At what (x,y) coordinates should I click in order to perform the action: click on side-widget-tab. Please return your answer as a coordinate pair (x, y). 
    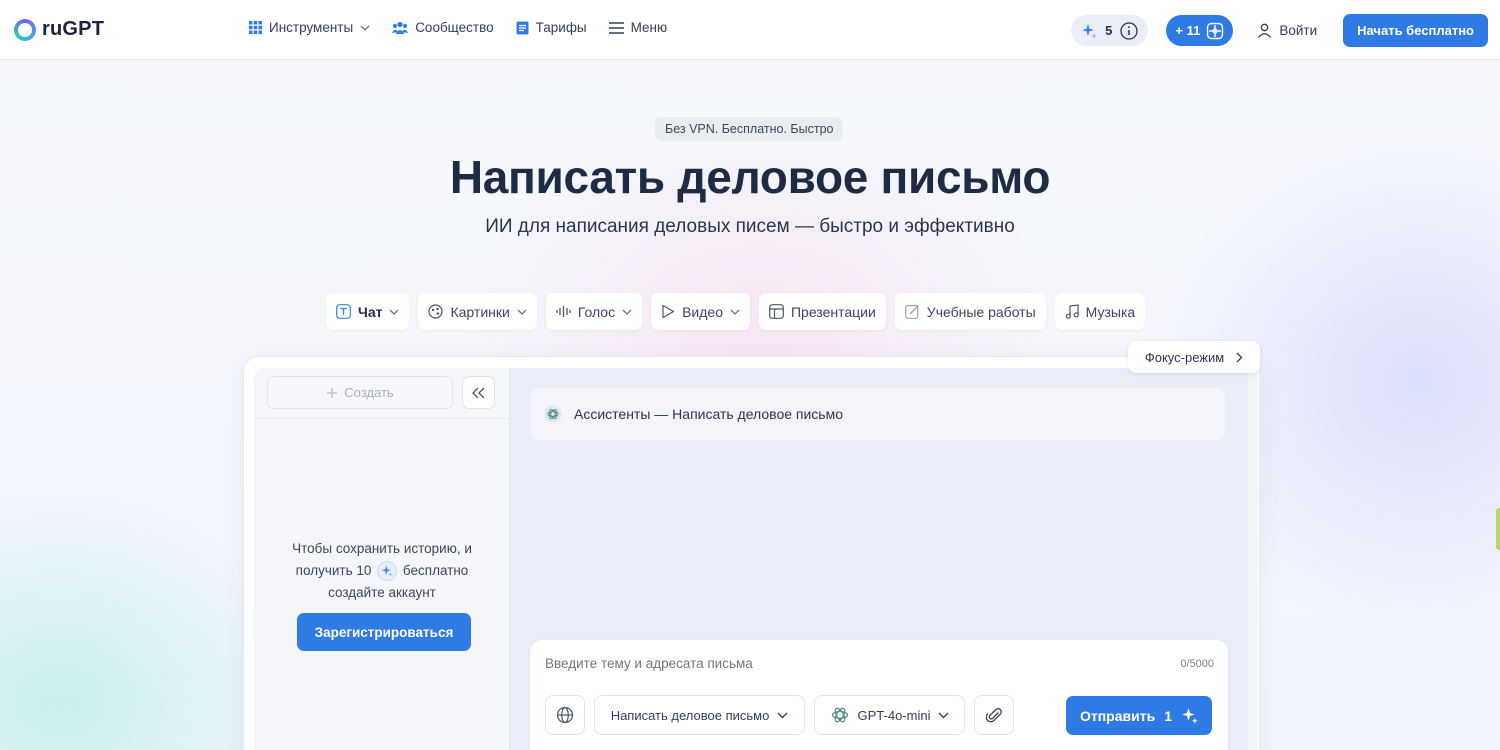
    Looking at the image, I should click on (1498, 529).